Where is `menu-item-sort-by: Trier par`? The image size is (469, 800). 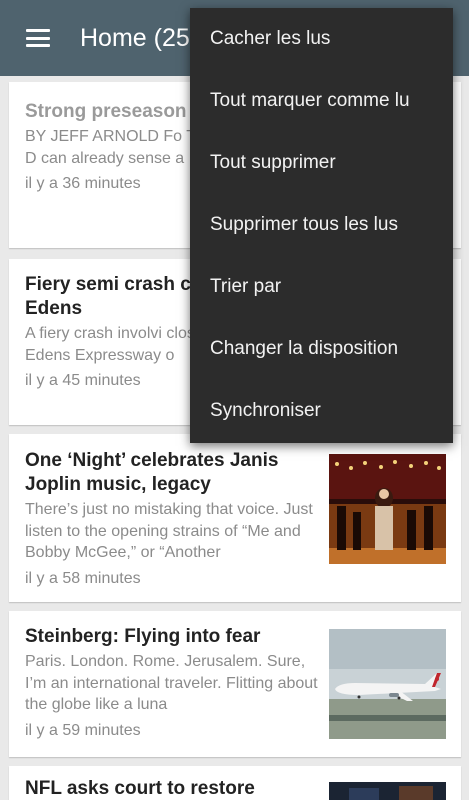
menu-item-sort-by: Trier par is located at coordinates (321, 287).